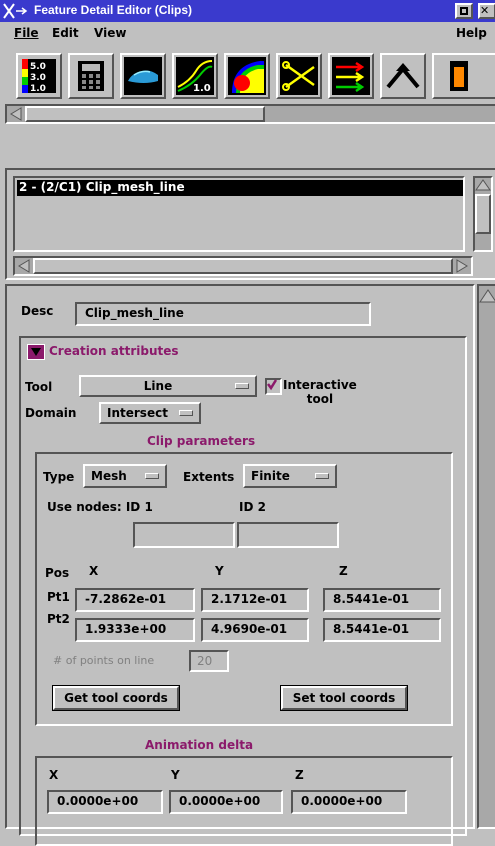  What do you see at coordinates (110, 33) in the screenshot?
I see `menu-view: View` at bounding box center [110, 33].